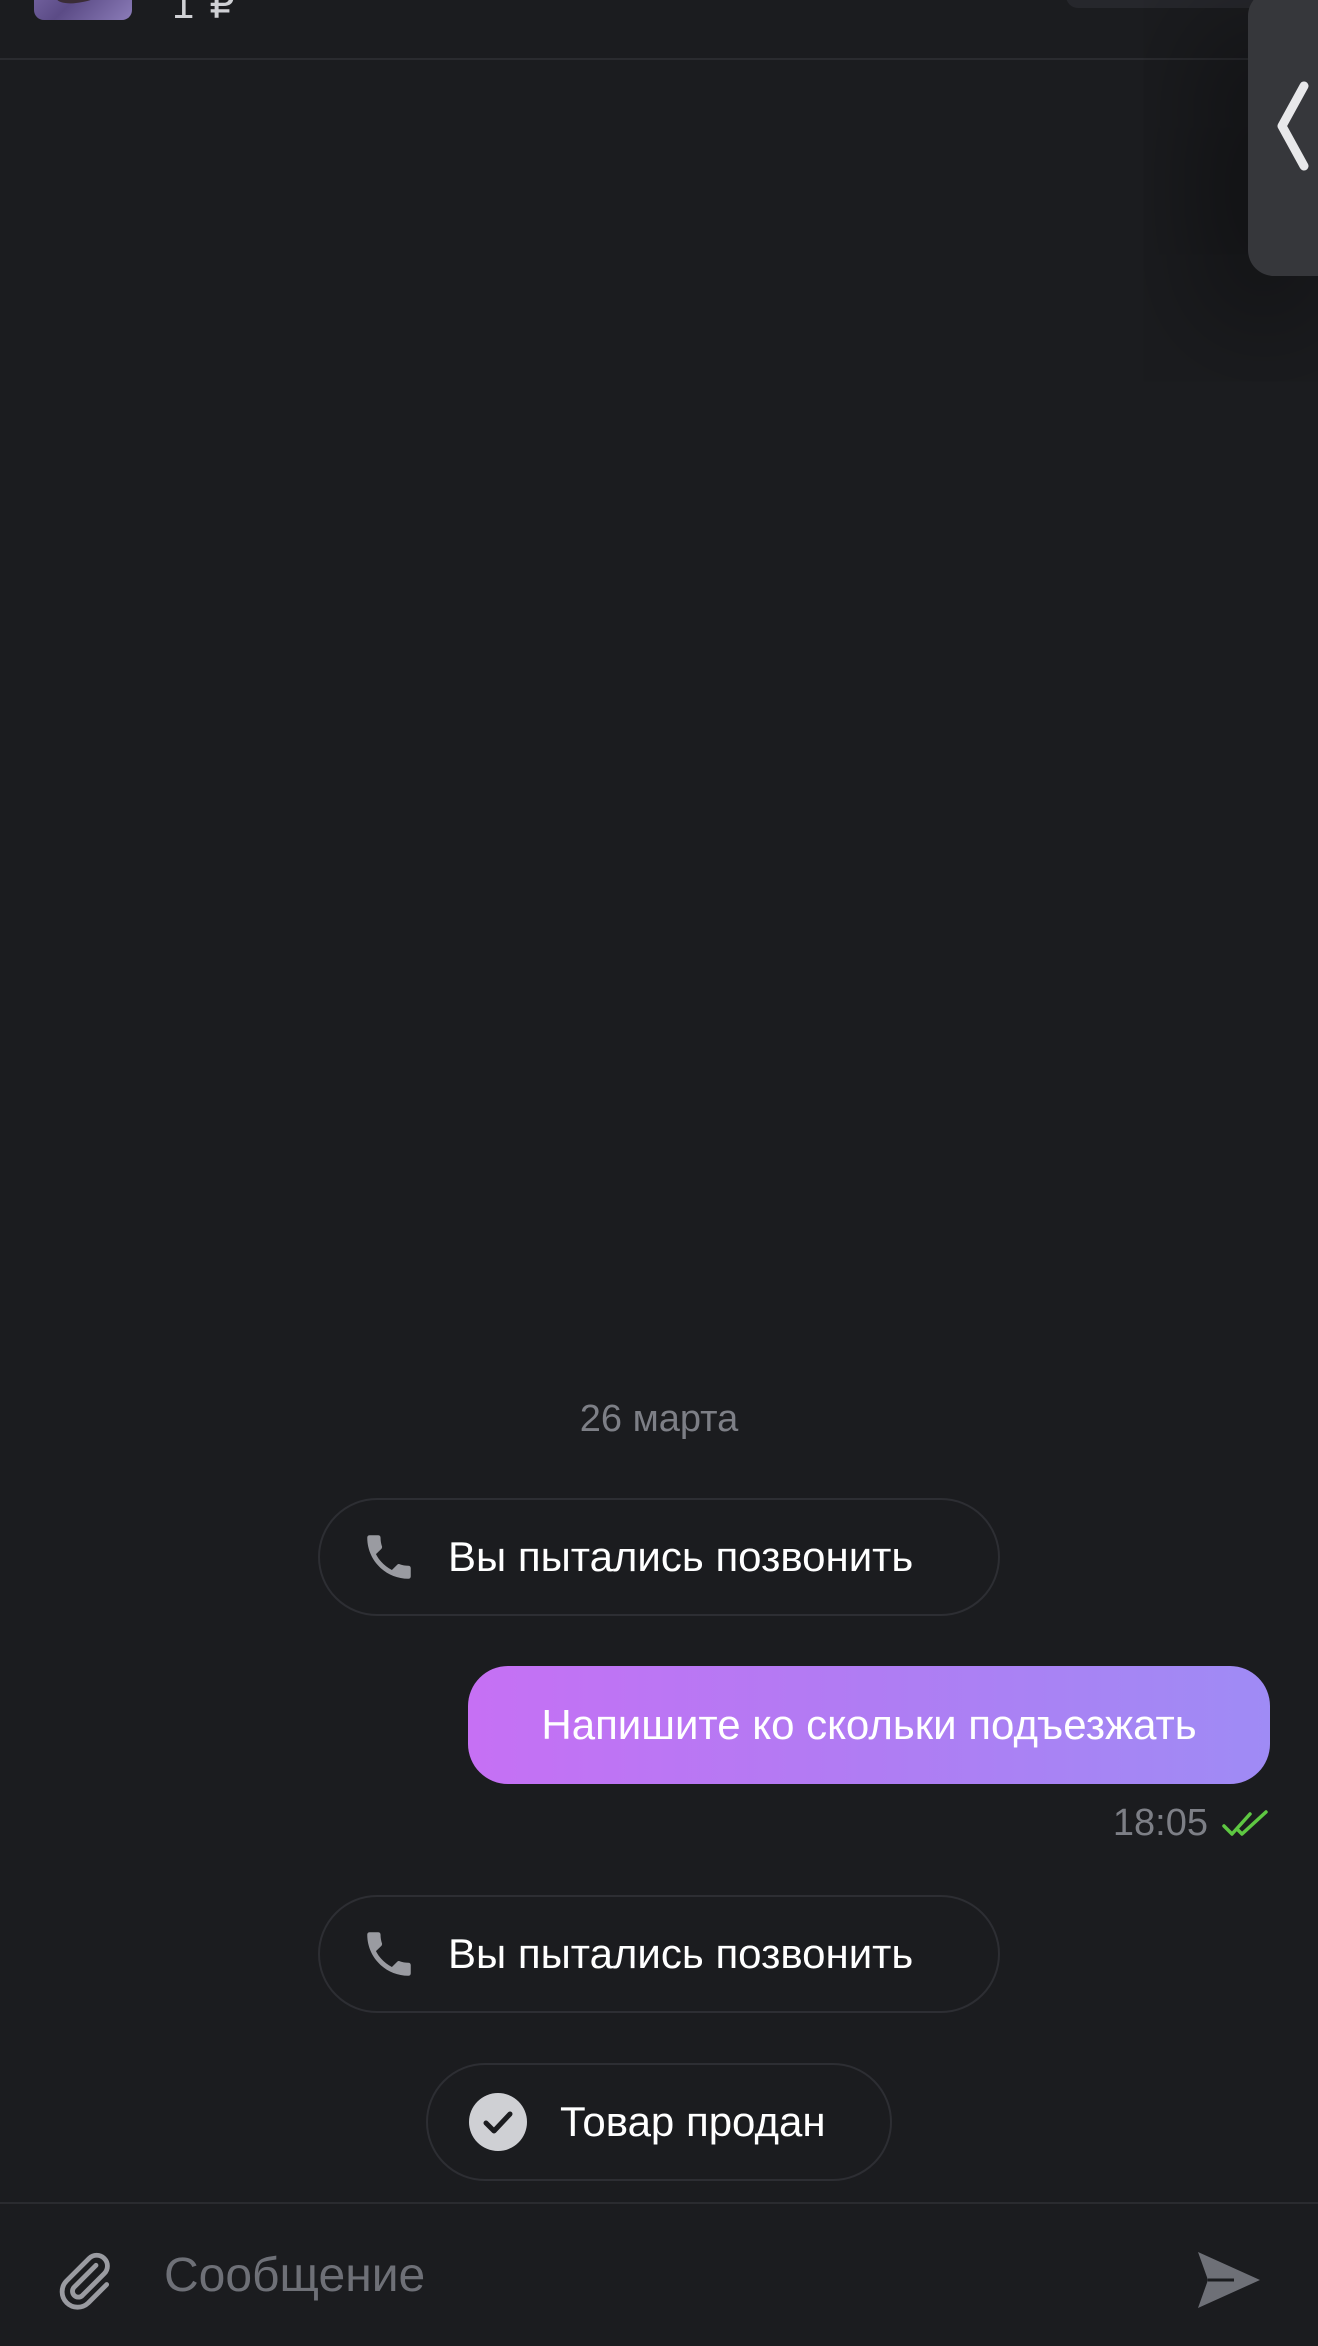 The height and width of the screenshot is (2346, 1318). Describe the element at coordinates (1166, 4) in the screenshot. I see `header-action-pill` at that location.